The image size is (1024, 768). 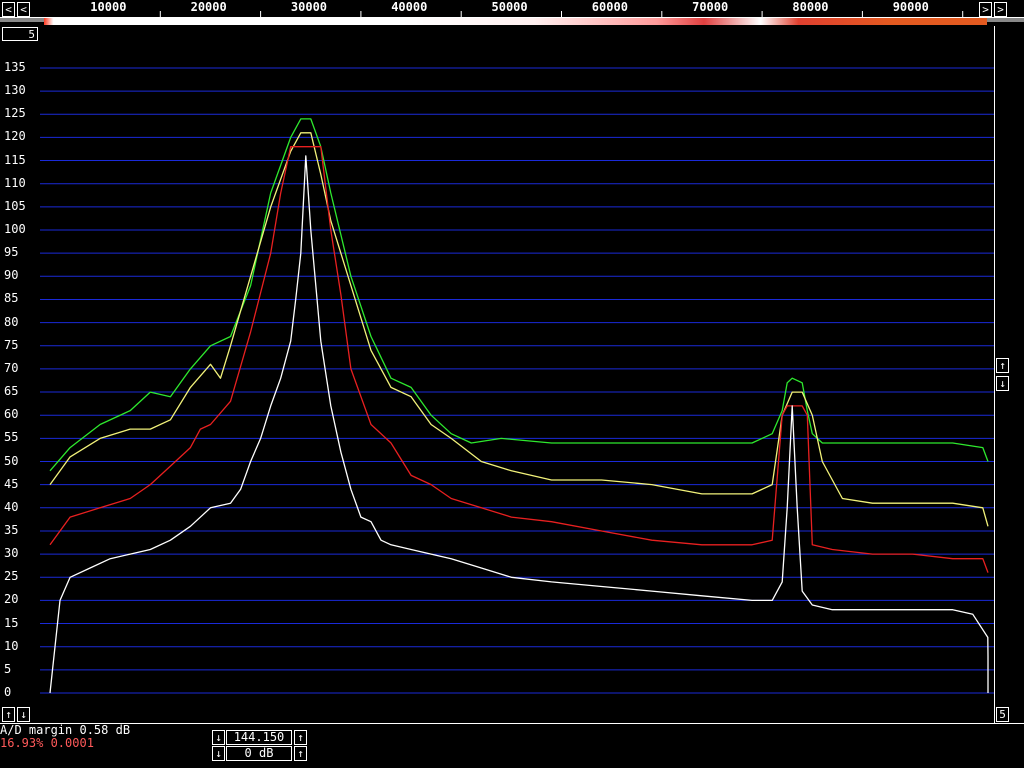 What do you see at coordinates (300, 737) in the screenshot?
I see `freq-up-button: ↑` at bounding box center [300, 737].